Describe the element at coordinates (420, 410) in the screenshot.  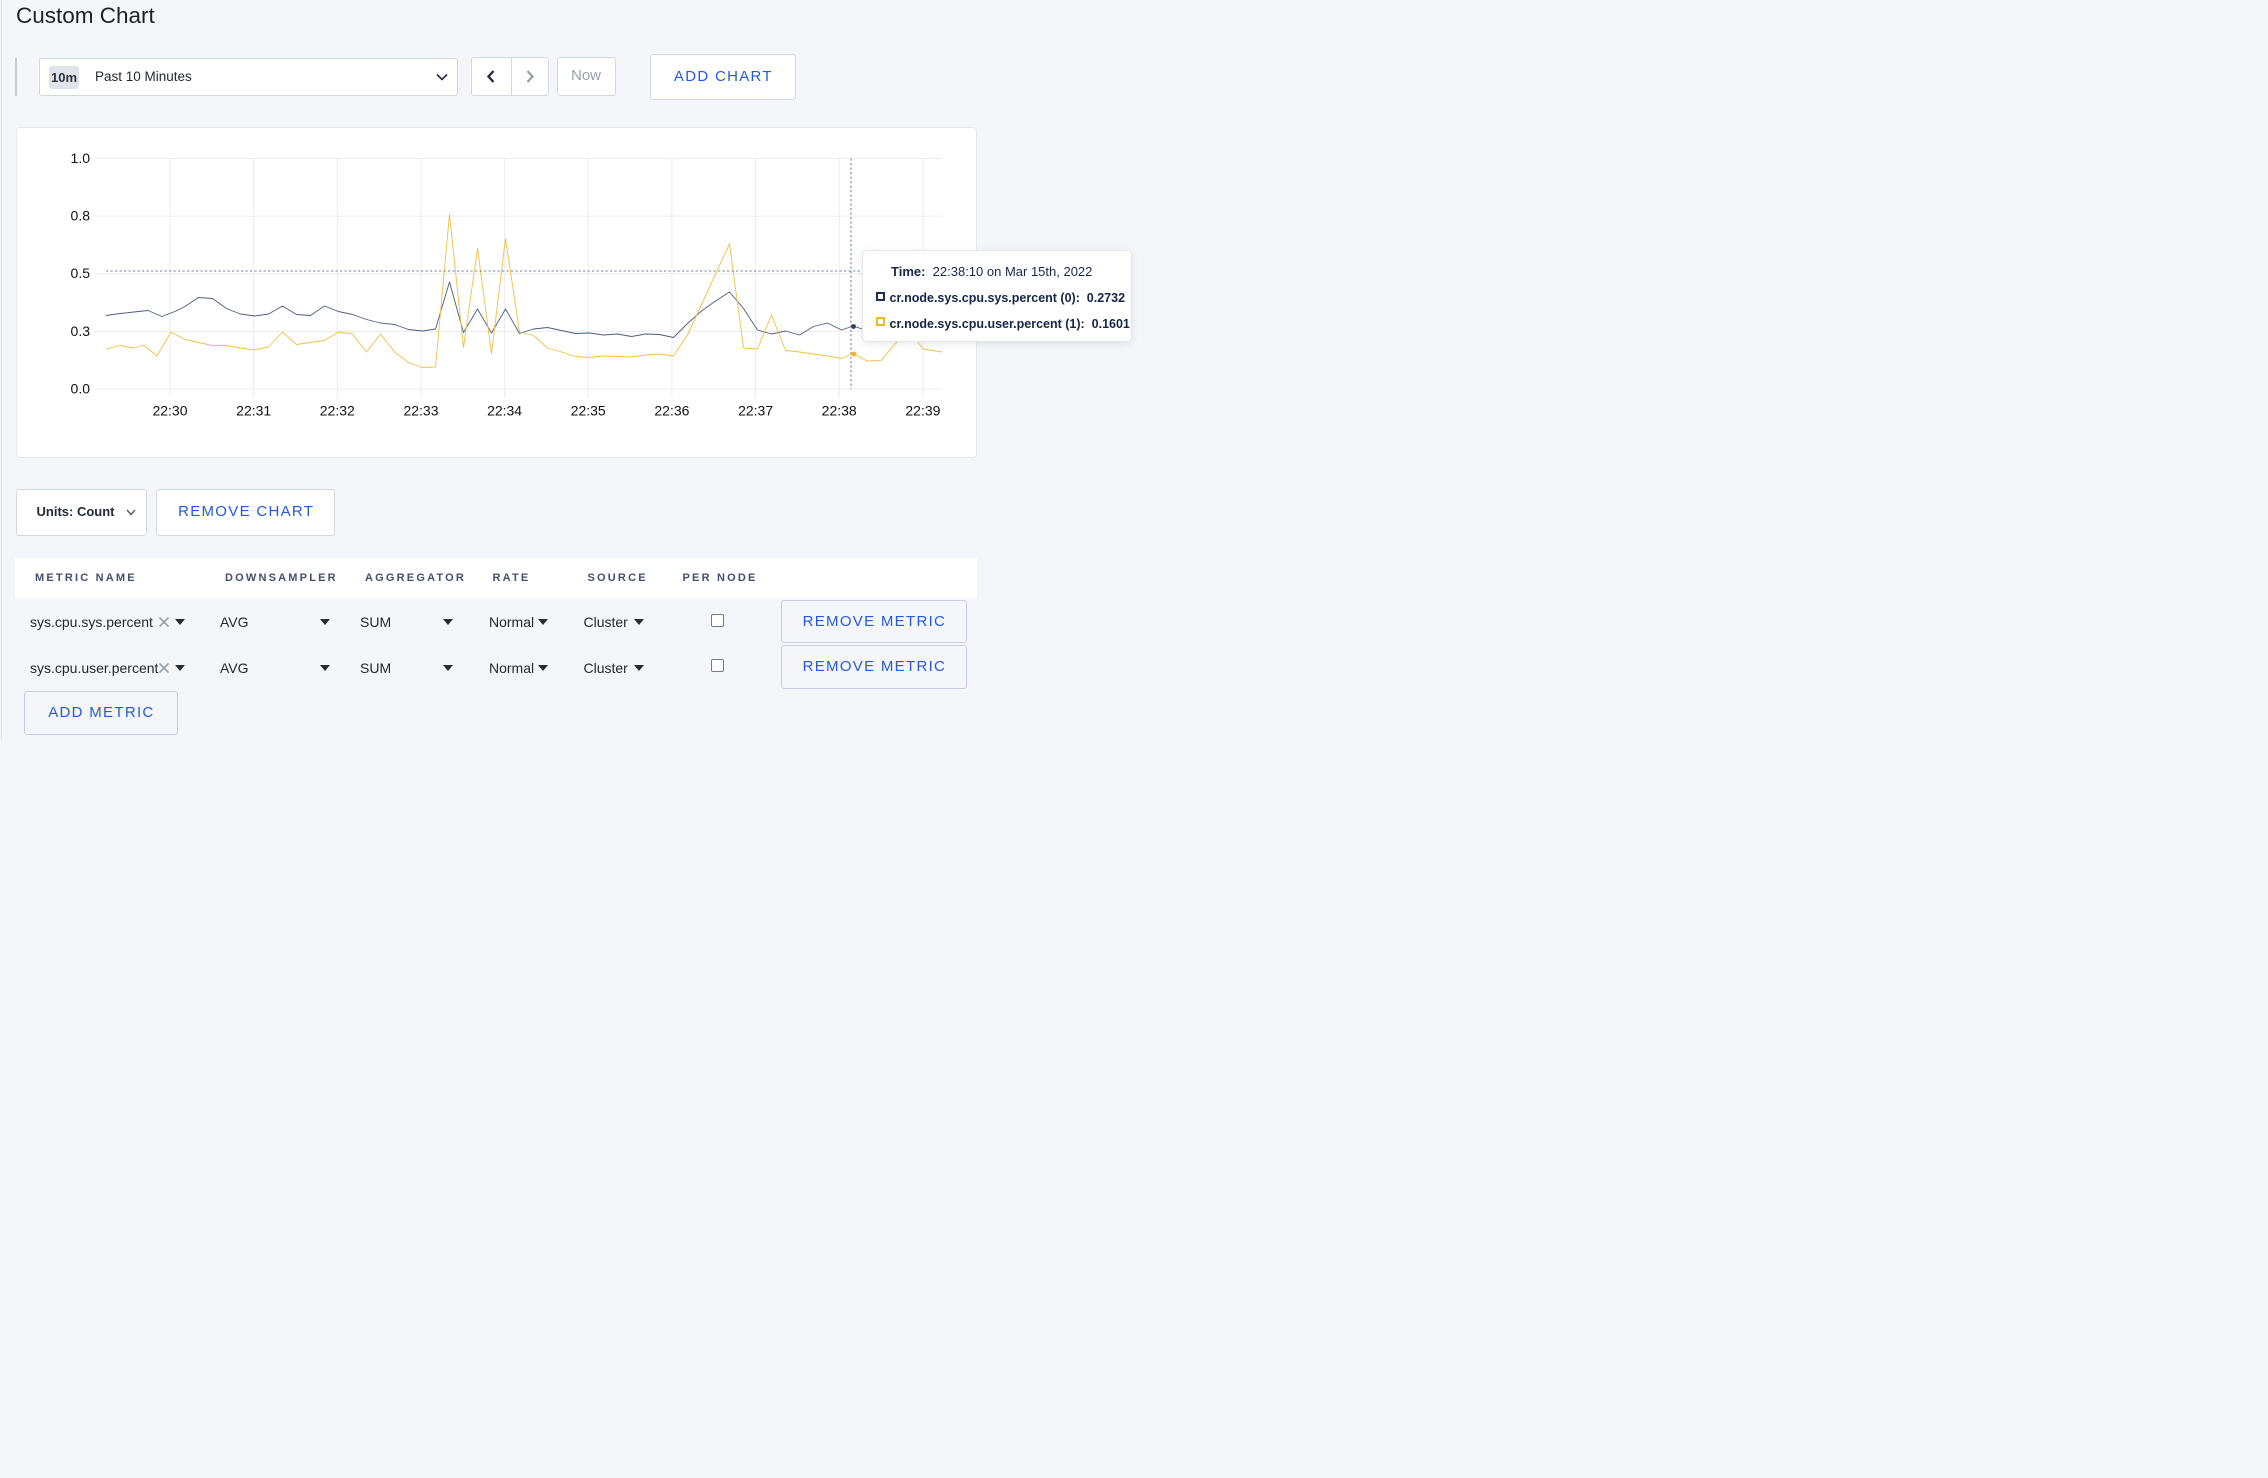
I see `svg-text: 22:33` at that location.